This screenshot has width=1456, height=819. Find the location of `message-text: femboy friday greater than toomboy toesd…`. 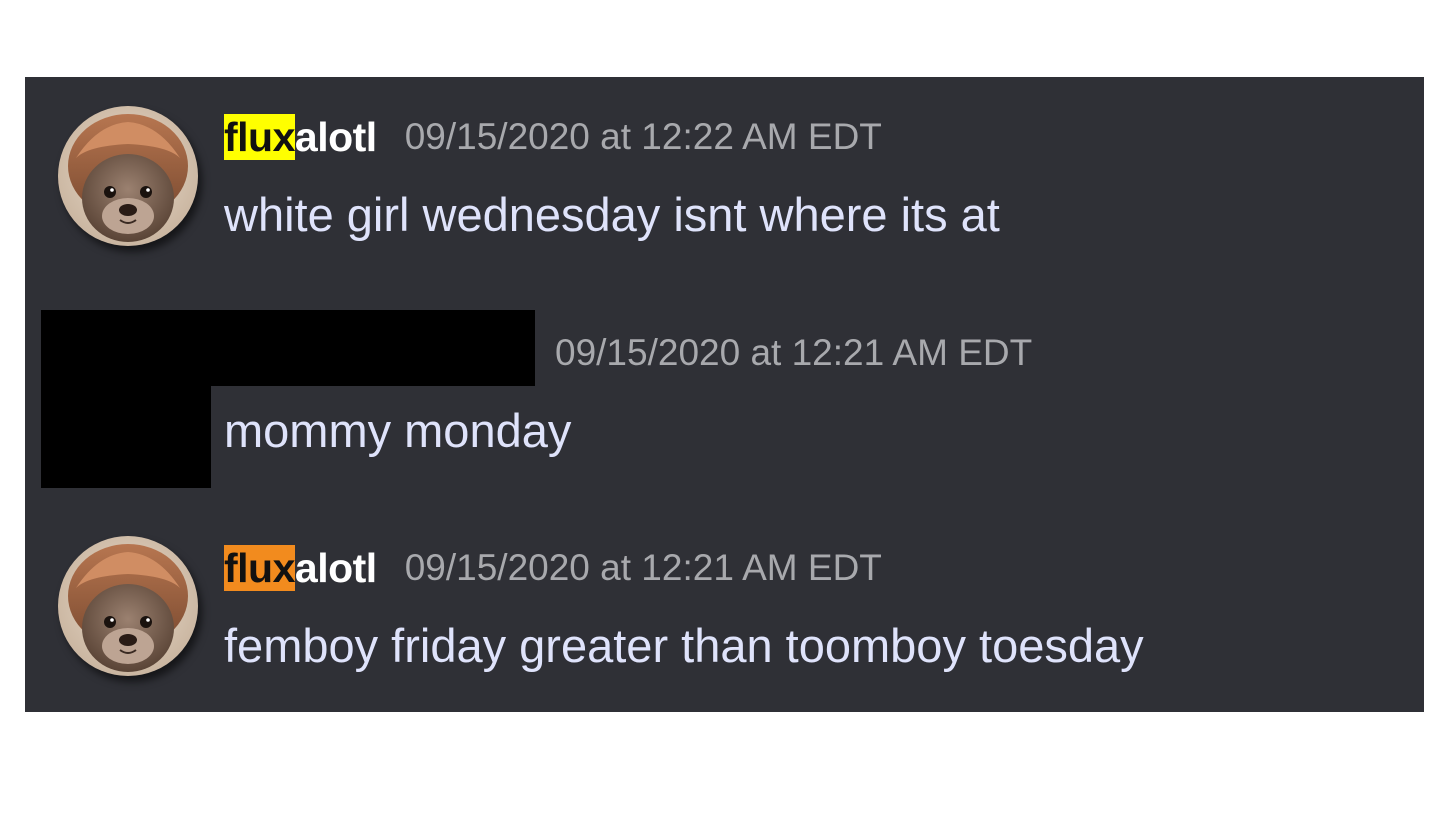

message-text: femboy friday greater than toomboy toesd… is located at coordinates (684, 645).